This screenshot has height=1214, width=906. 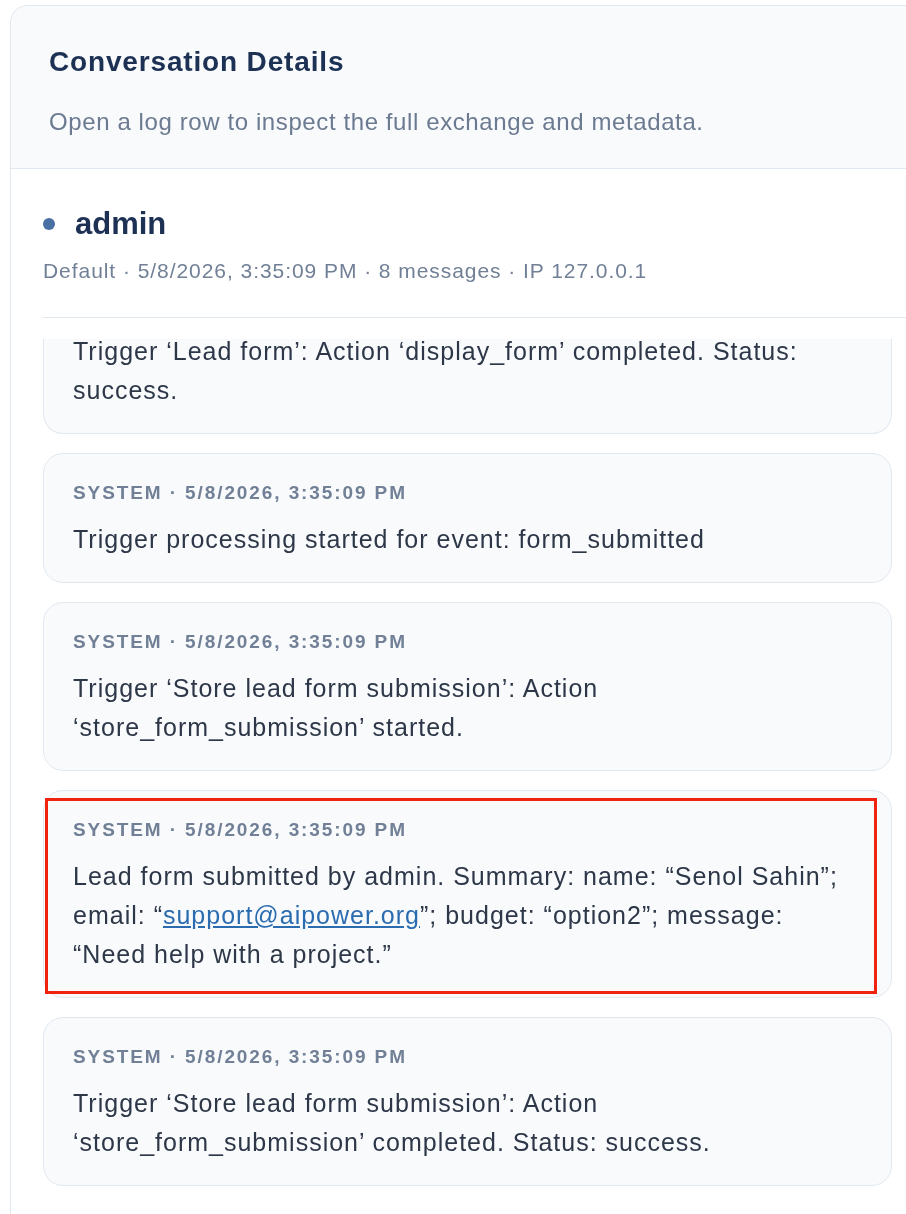 I want to click on message-text: Trigger ‘Store lead form submission’: Action ‘store_form_submission’ completed. Status: success., so click(x=392, y=1123).